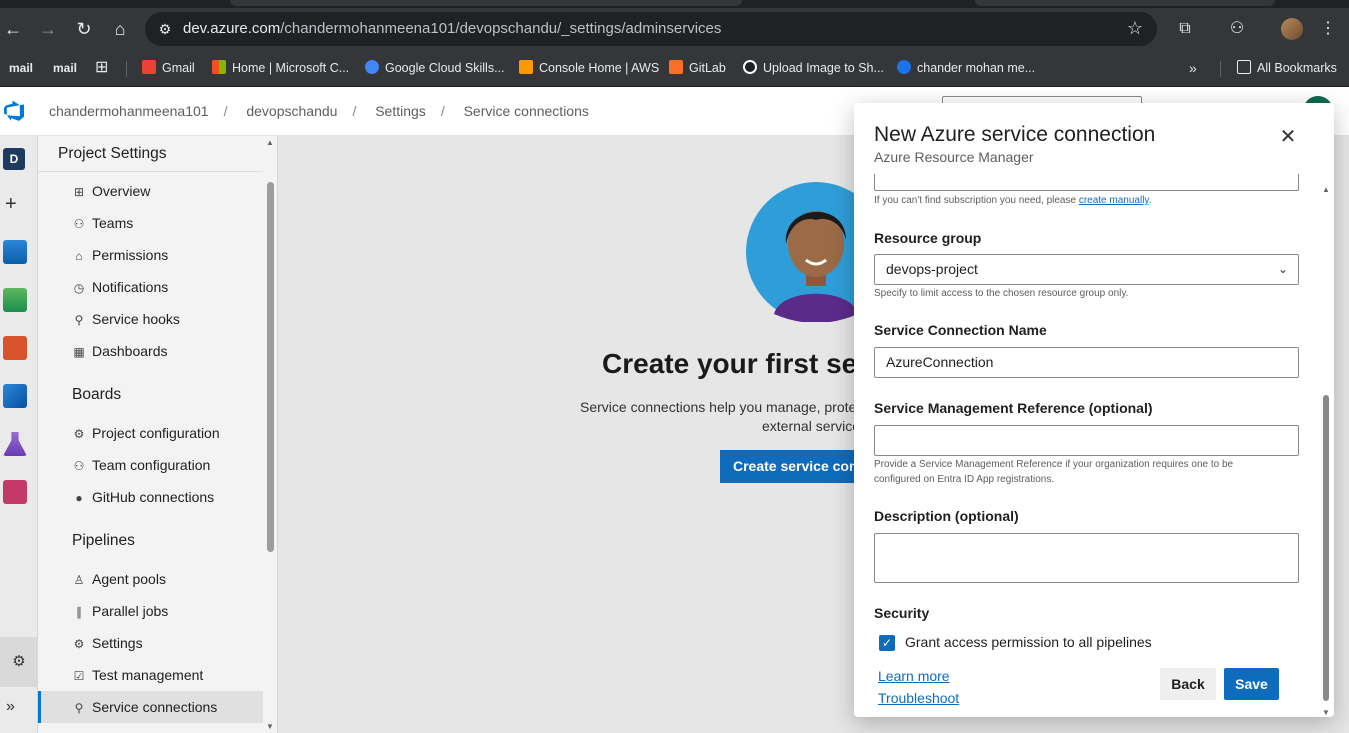  I want to click on sidebar-item-permissions: ⌂ Permissions, so click(167, 255).